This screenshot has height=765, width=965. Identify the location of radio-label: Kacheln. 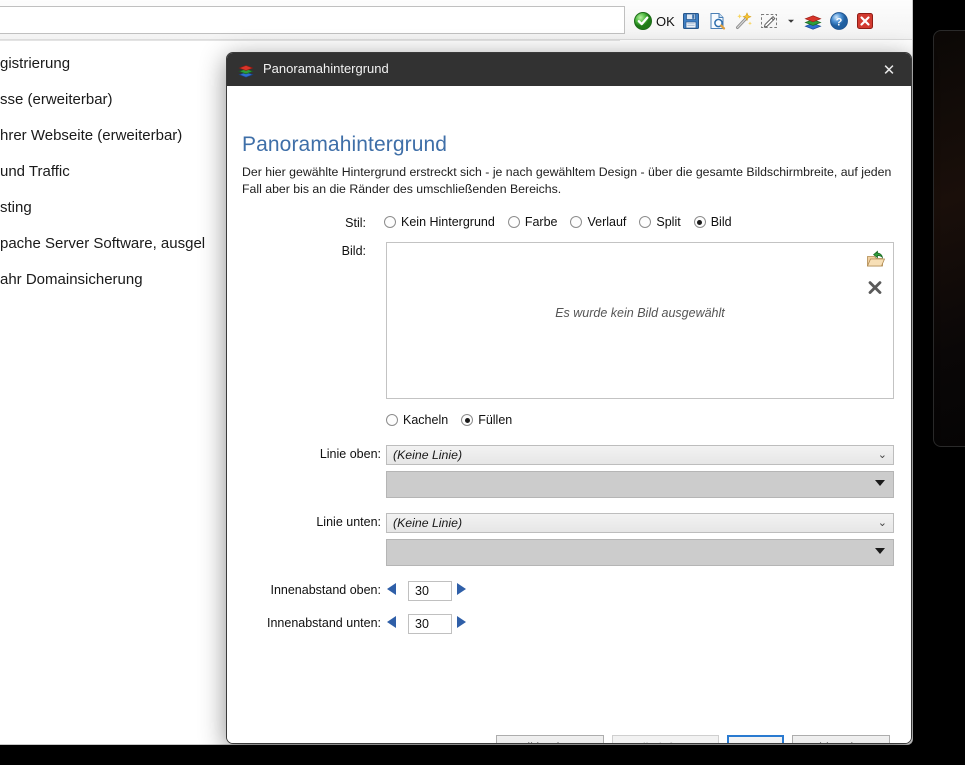
(426, 420).